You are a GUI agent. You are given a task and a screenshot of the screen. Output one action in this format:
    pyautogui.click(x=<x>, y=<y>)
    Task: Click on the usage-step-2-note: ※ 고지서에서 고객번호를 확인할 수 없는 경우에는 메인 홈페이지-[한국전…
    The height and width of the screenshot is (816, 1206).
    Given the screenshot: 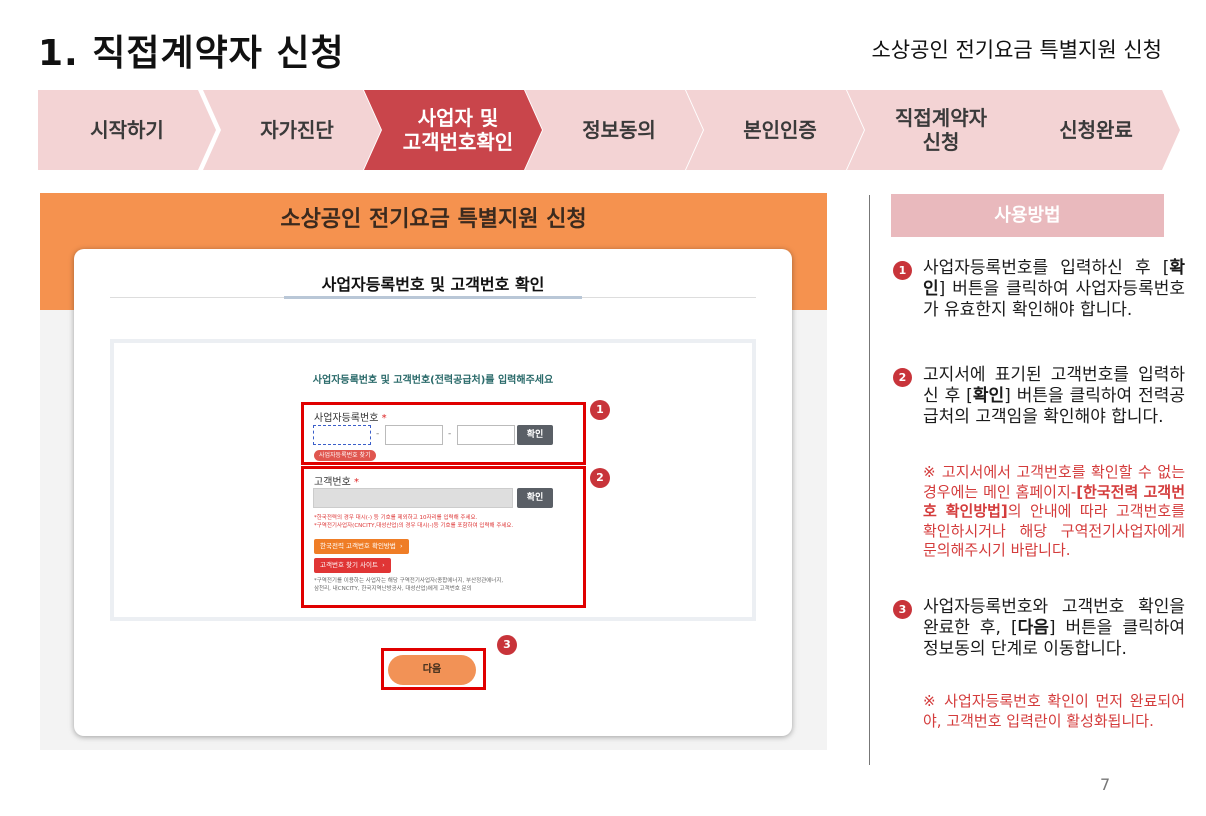 What is the action you would take?
    pyautogui.click(x=1054, y=511)
    